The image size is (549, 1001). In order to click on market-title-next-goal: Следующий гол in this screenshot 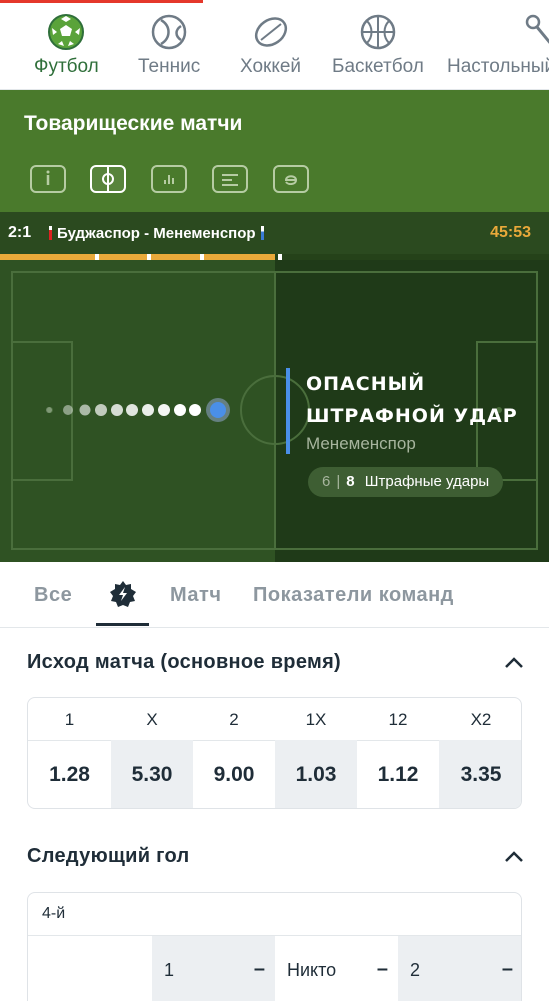, I will do `click(108, 856)`.